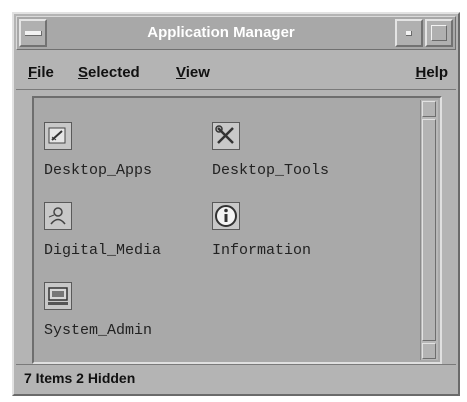 The width and height of the screenshot is (467, 402). What do you see at coordinates (271, 170) in the screenshot?
I see `icon-label: Desktop_Tools` at bounding box center [271, 170].